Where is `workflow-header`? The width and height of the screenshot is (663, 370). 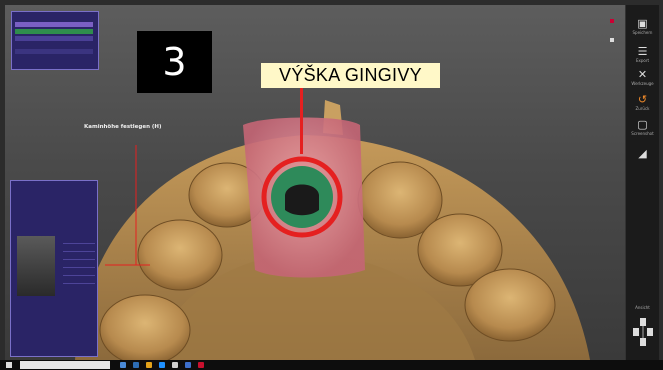 workflow-header is located at coordinates (54, 17).